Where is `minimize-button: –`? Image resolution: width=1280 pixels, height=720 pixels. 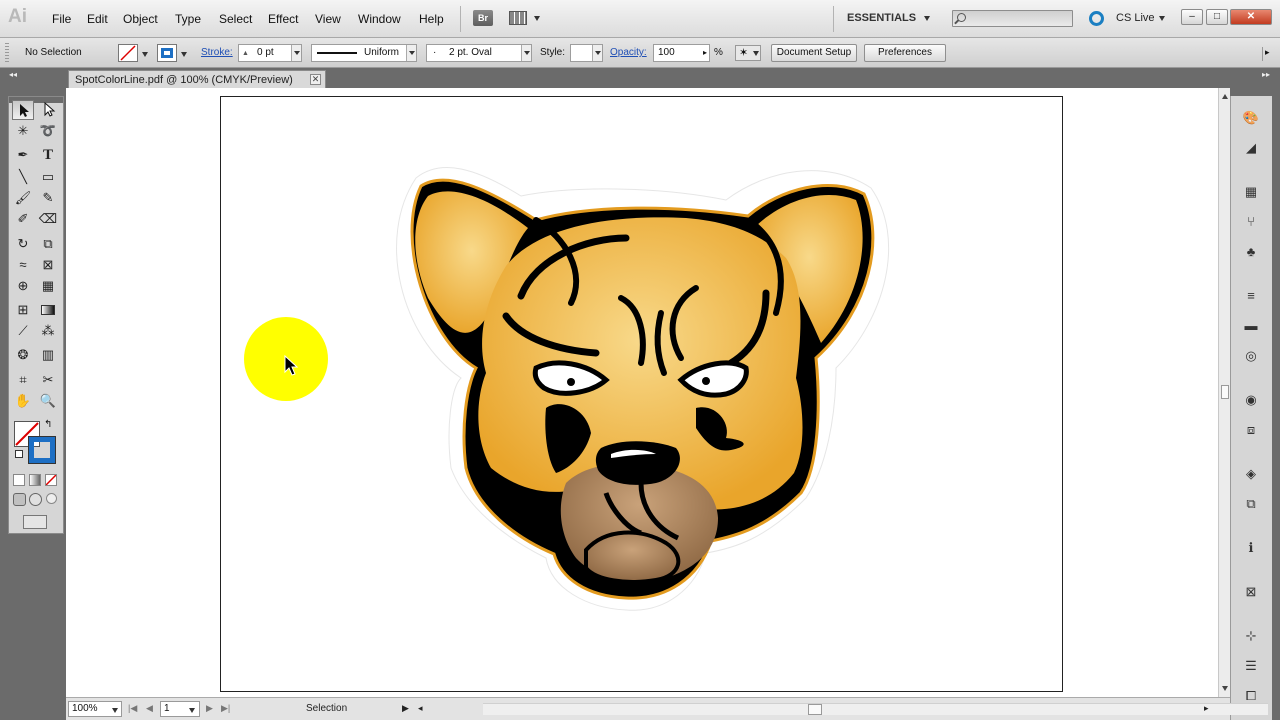 minimize-button: – is located at coordinates (1192, 17).